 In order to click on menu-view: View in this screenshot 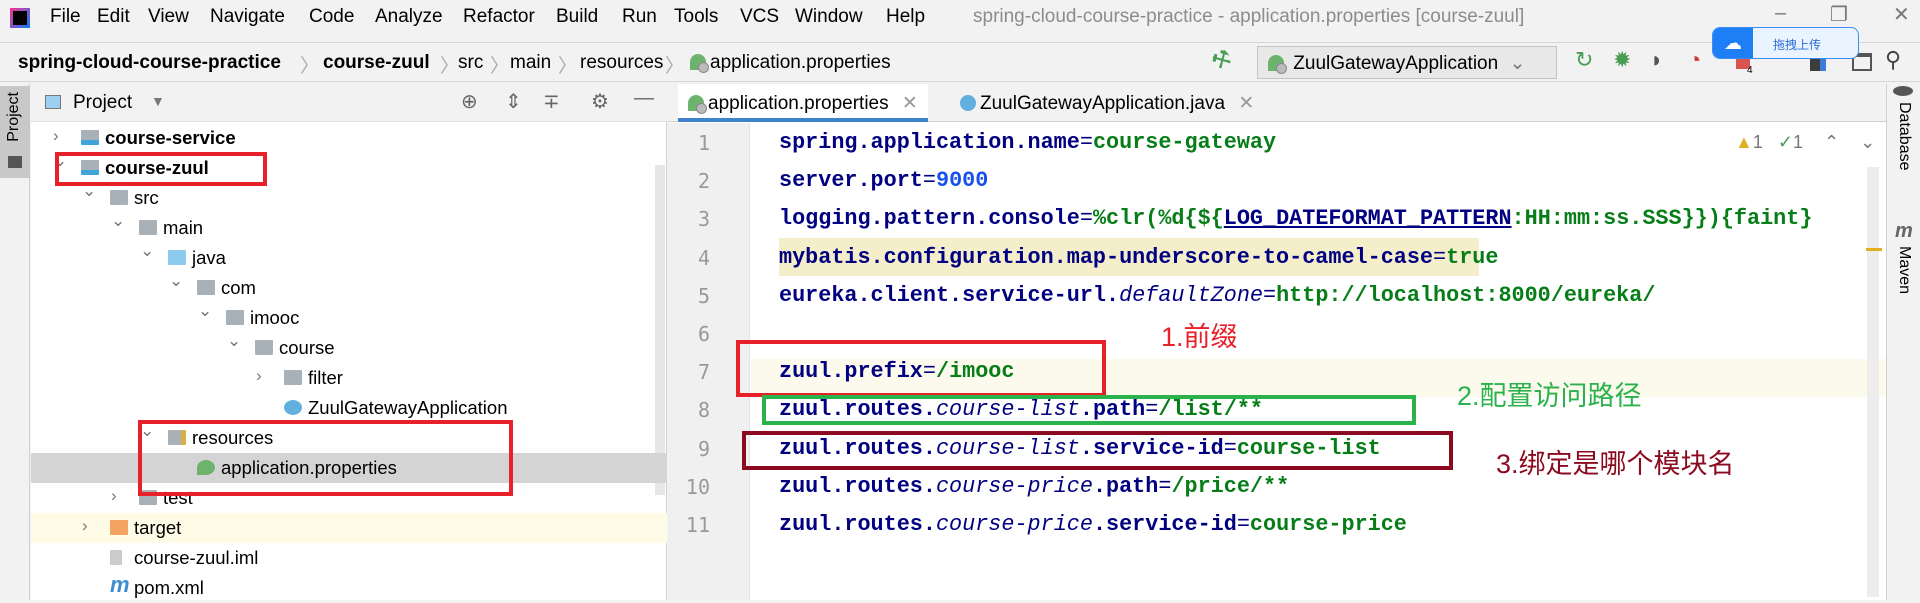, I will do `click(168, 17)`.